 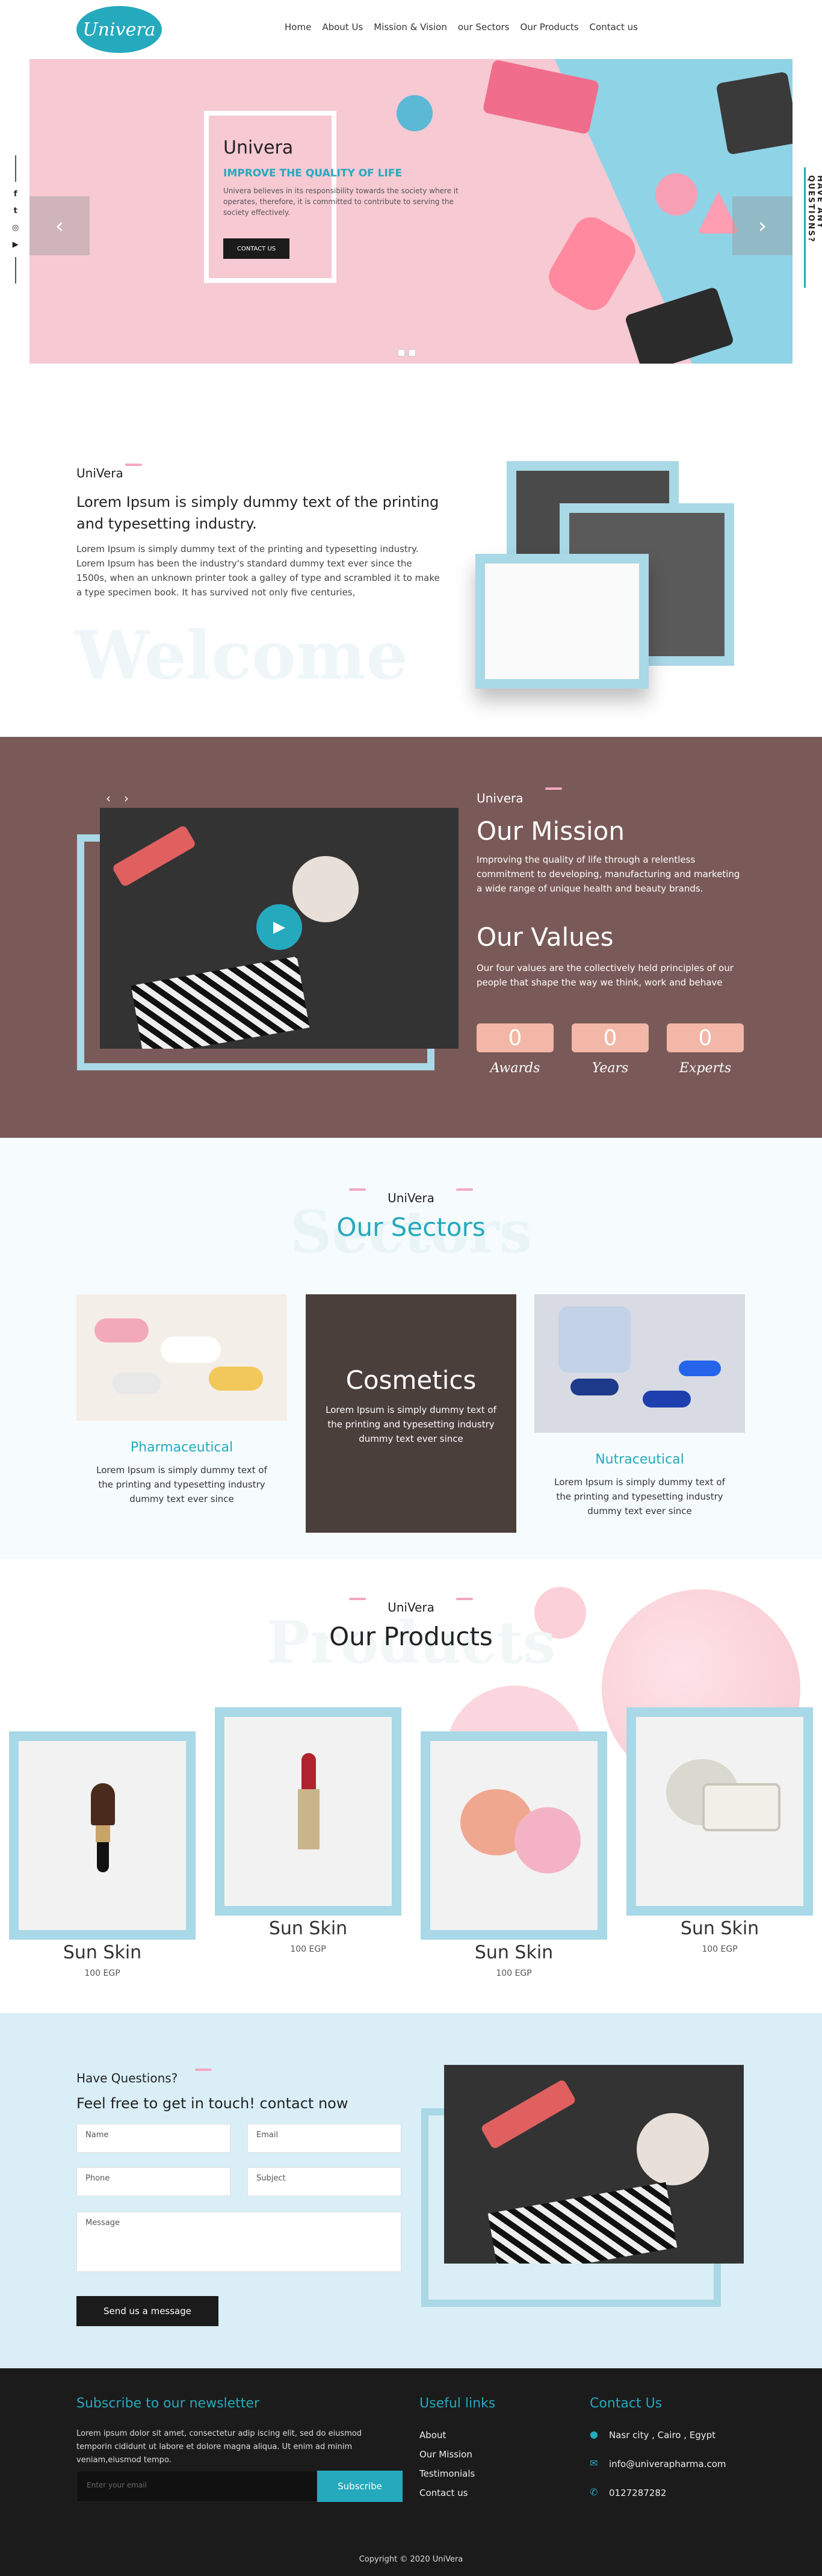 What do you see at coordinates (639, 1459) in the screenshot?
I see `nutraceutical-title: Nutraceutical` at bounding box center [639, 1459].